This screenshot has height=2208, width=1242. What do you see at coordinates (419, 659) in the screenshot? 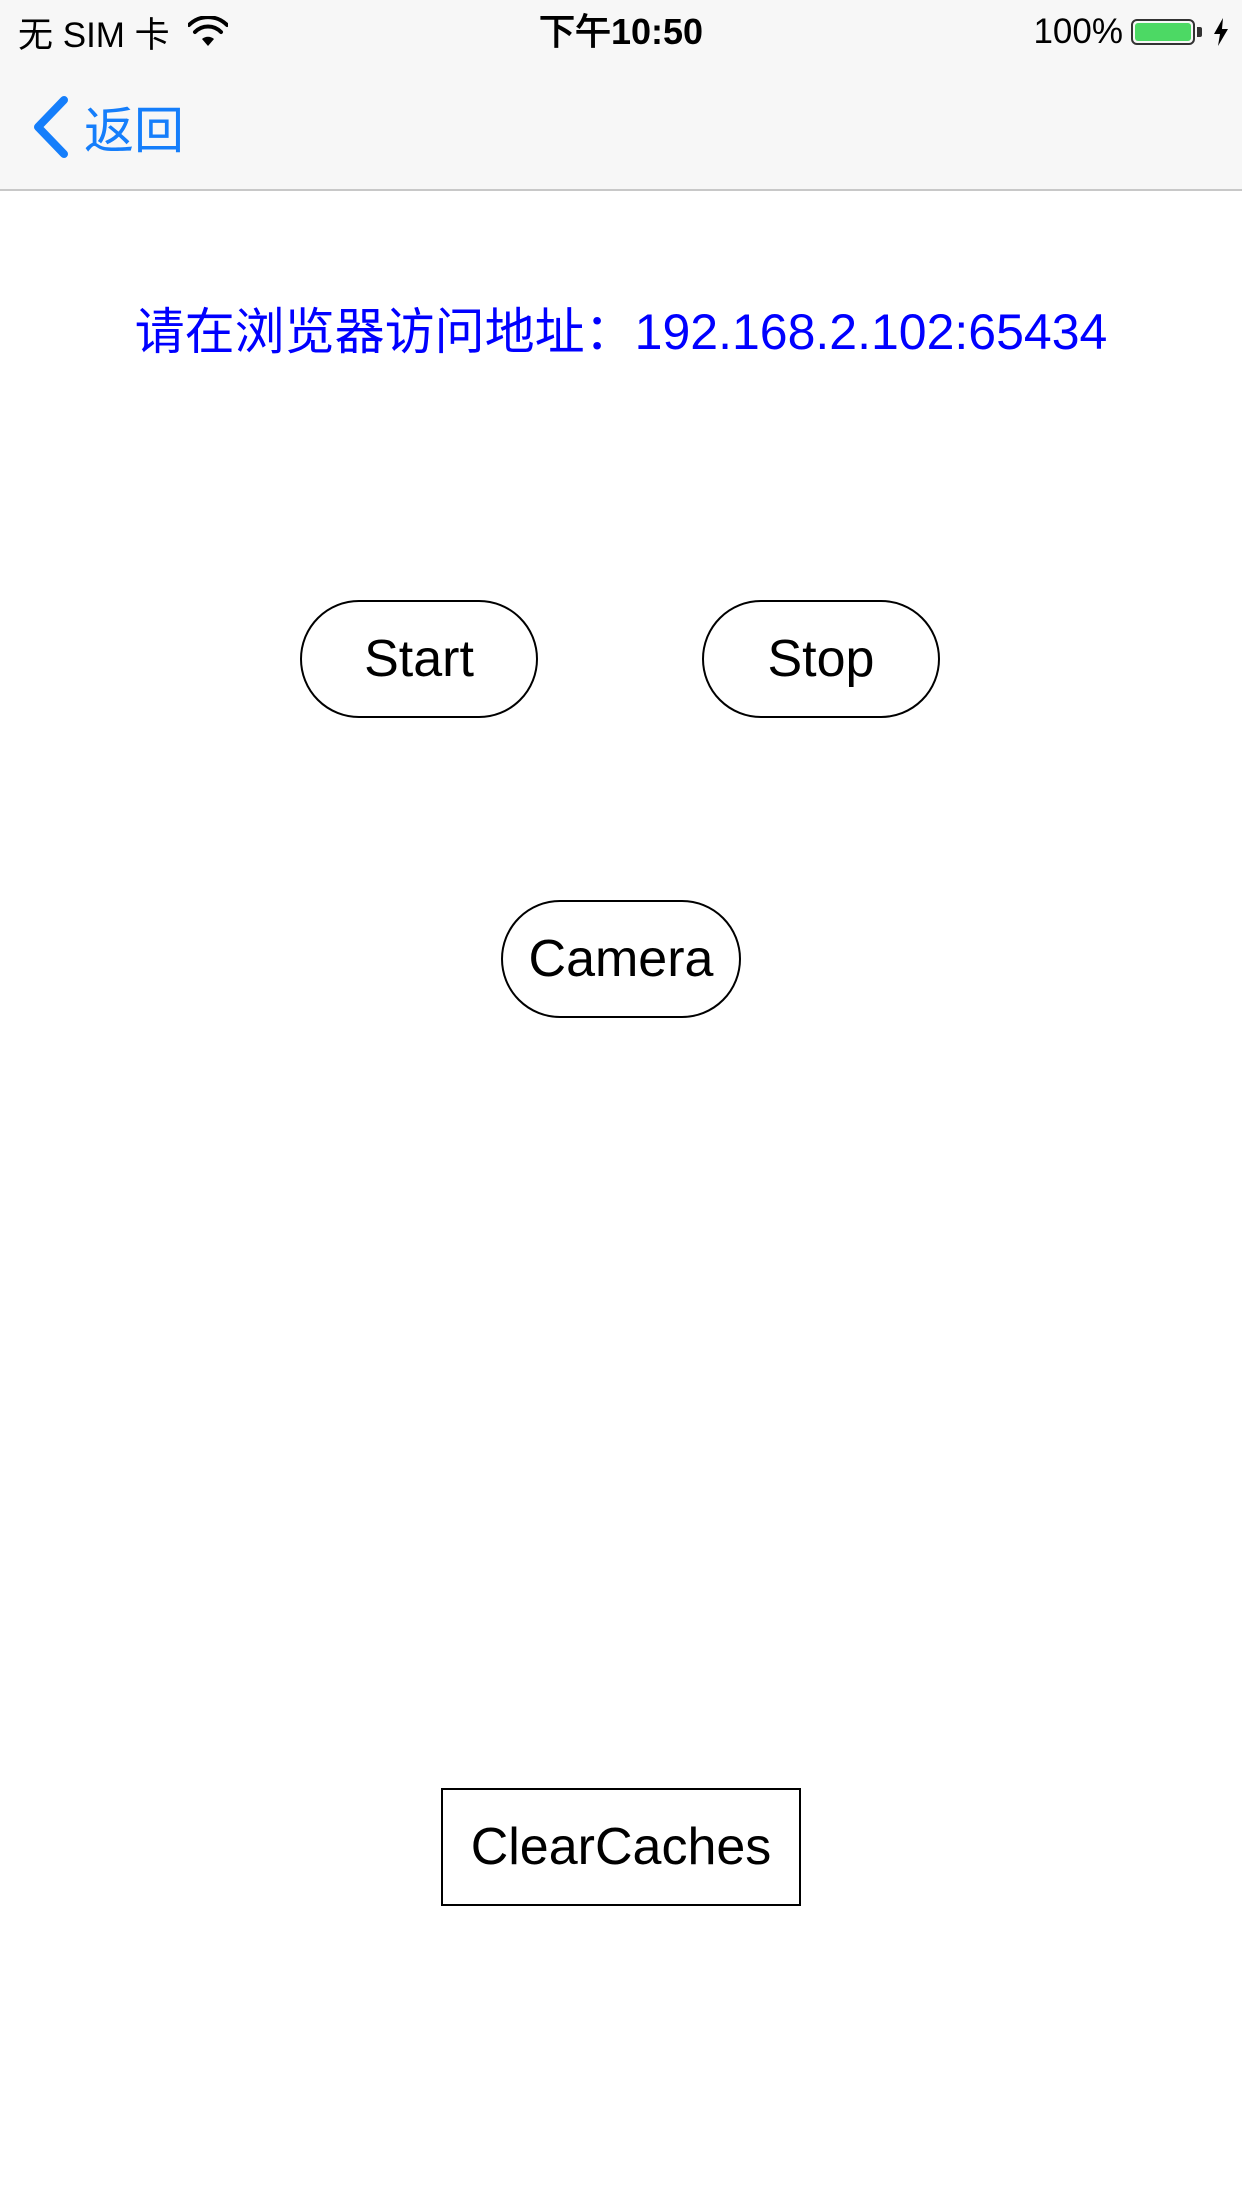
I see `start-button: Start` at bounding box center [419, 659].